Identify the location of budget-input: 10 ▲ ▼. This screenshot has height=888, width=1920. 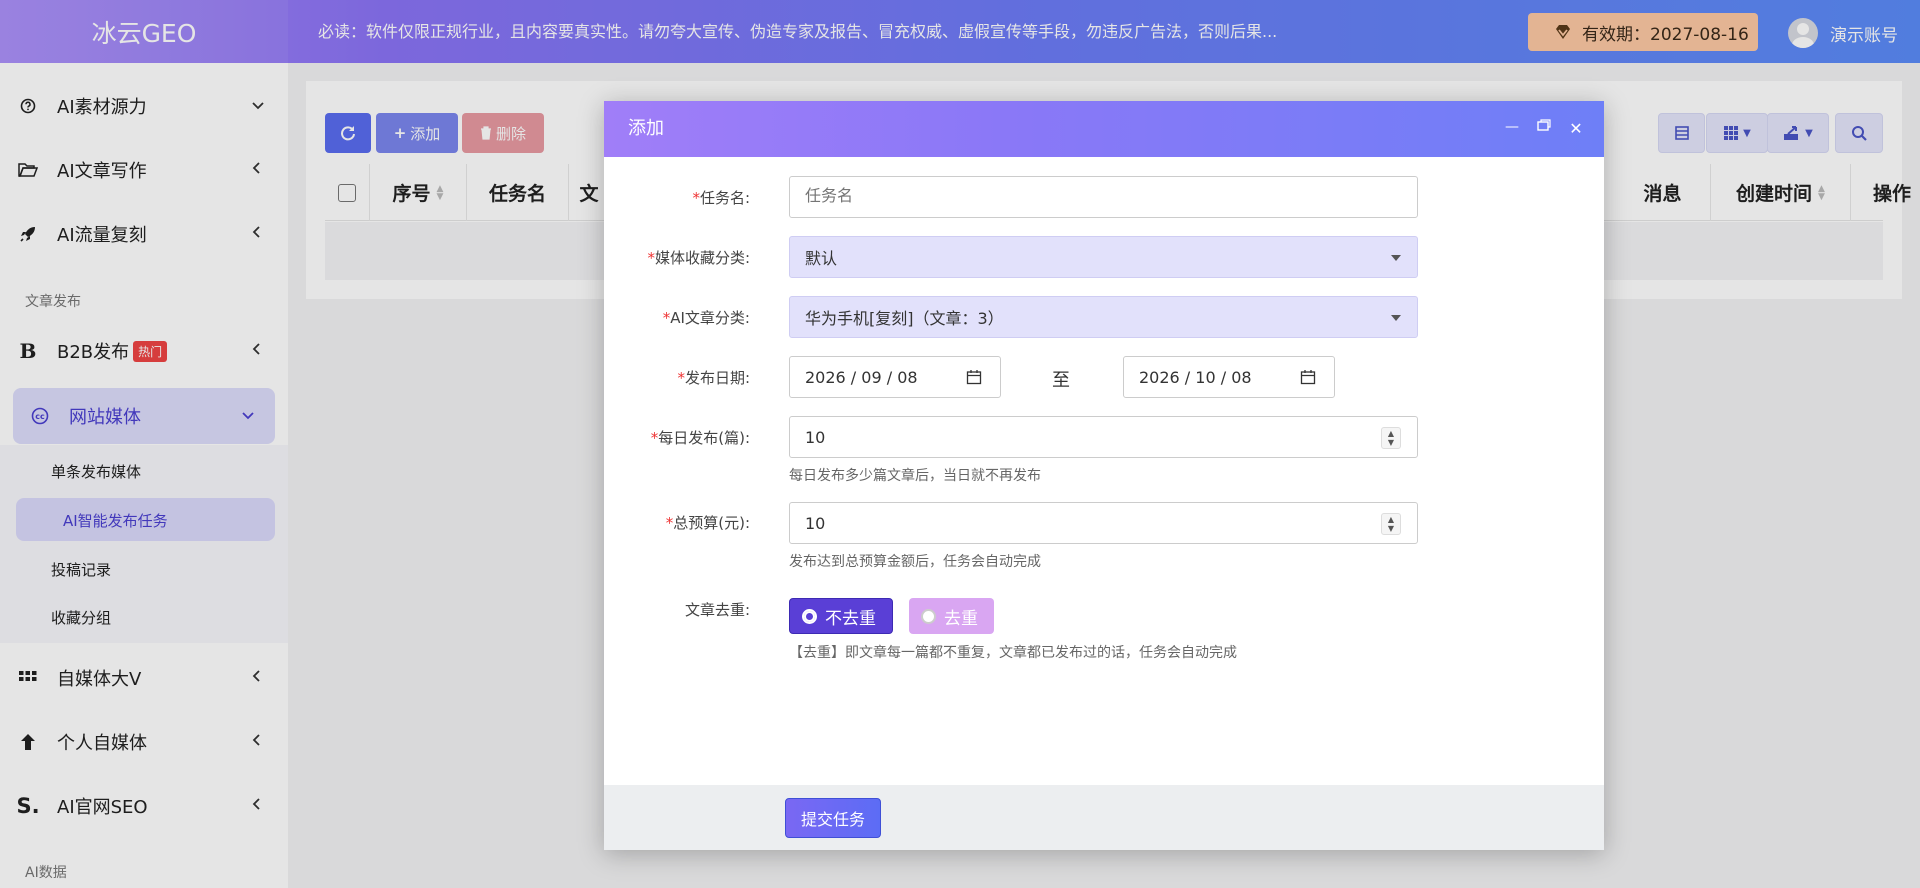
(1103, 523).